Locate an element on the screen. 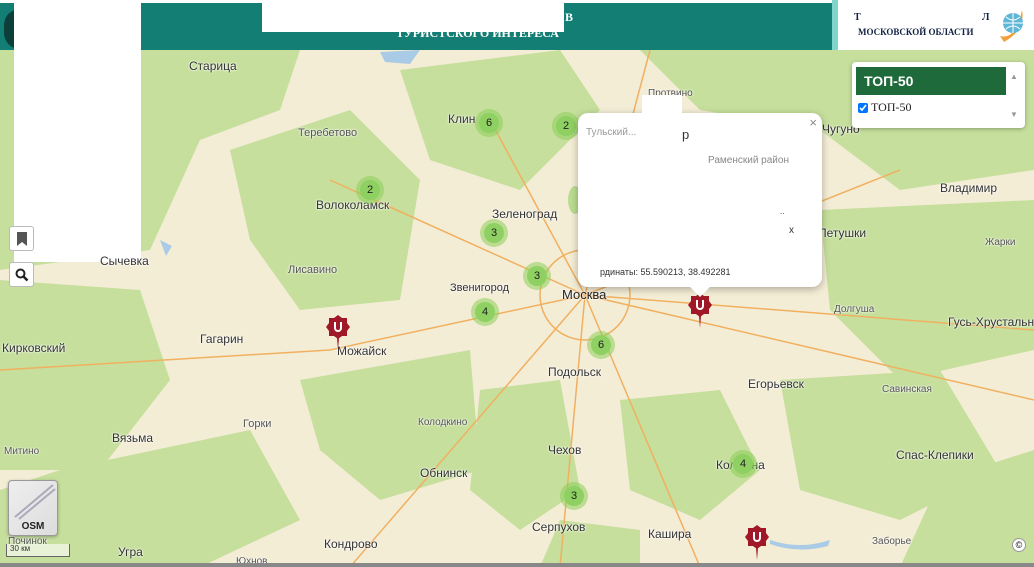 This screenshot has width=1034, height=567. layer-checkbox is located at coordinates (863, 107).